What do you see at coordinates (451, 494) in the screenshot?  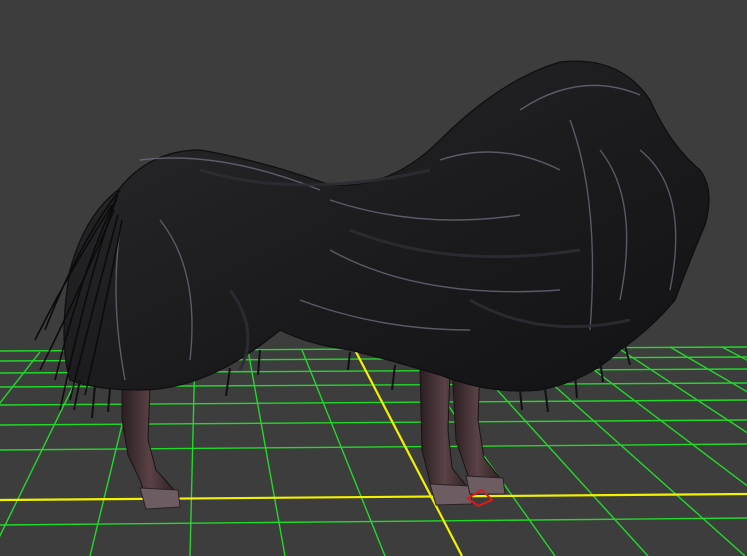 I see `front-hoof-left` at bounding box center [451, 494].